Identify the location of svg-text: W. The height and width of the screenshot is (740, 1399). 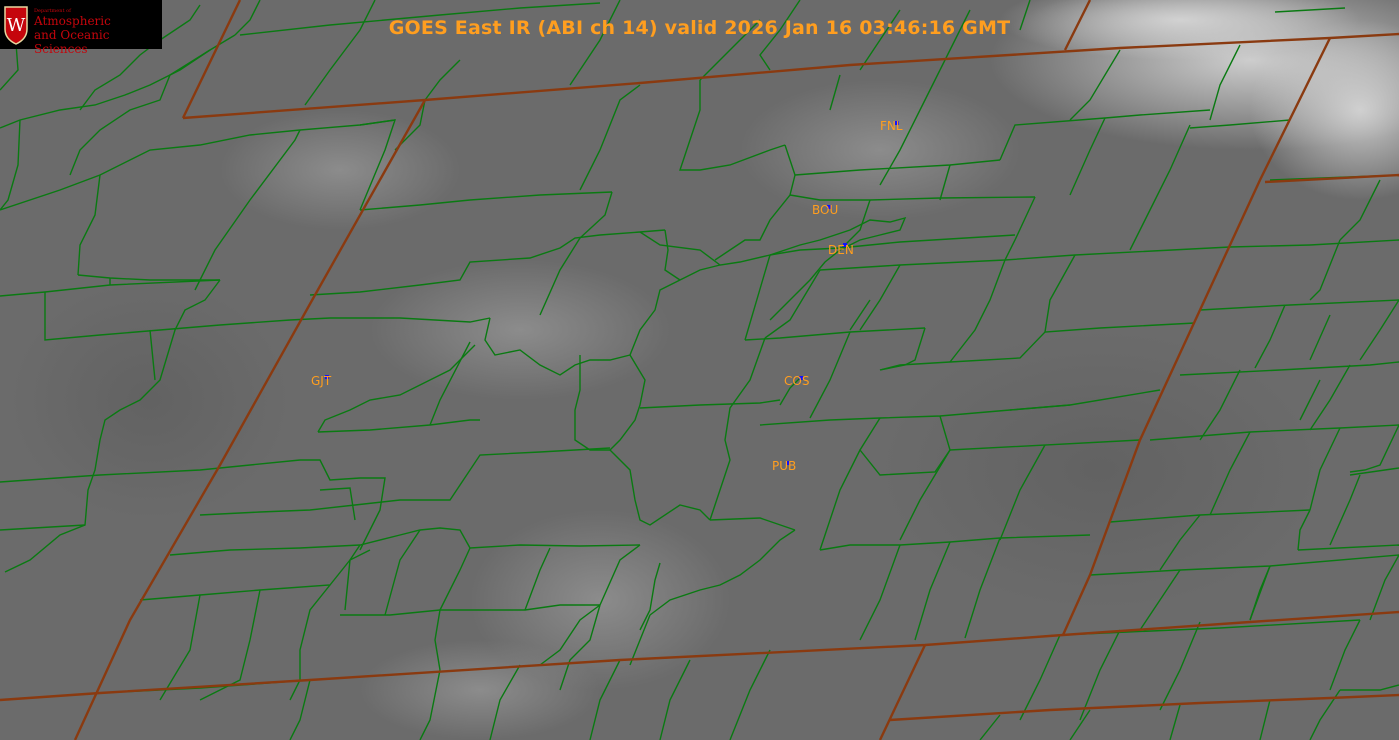
(16, 25).